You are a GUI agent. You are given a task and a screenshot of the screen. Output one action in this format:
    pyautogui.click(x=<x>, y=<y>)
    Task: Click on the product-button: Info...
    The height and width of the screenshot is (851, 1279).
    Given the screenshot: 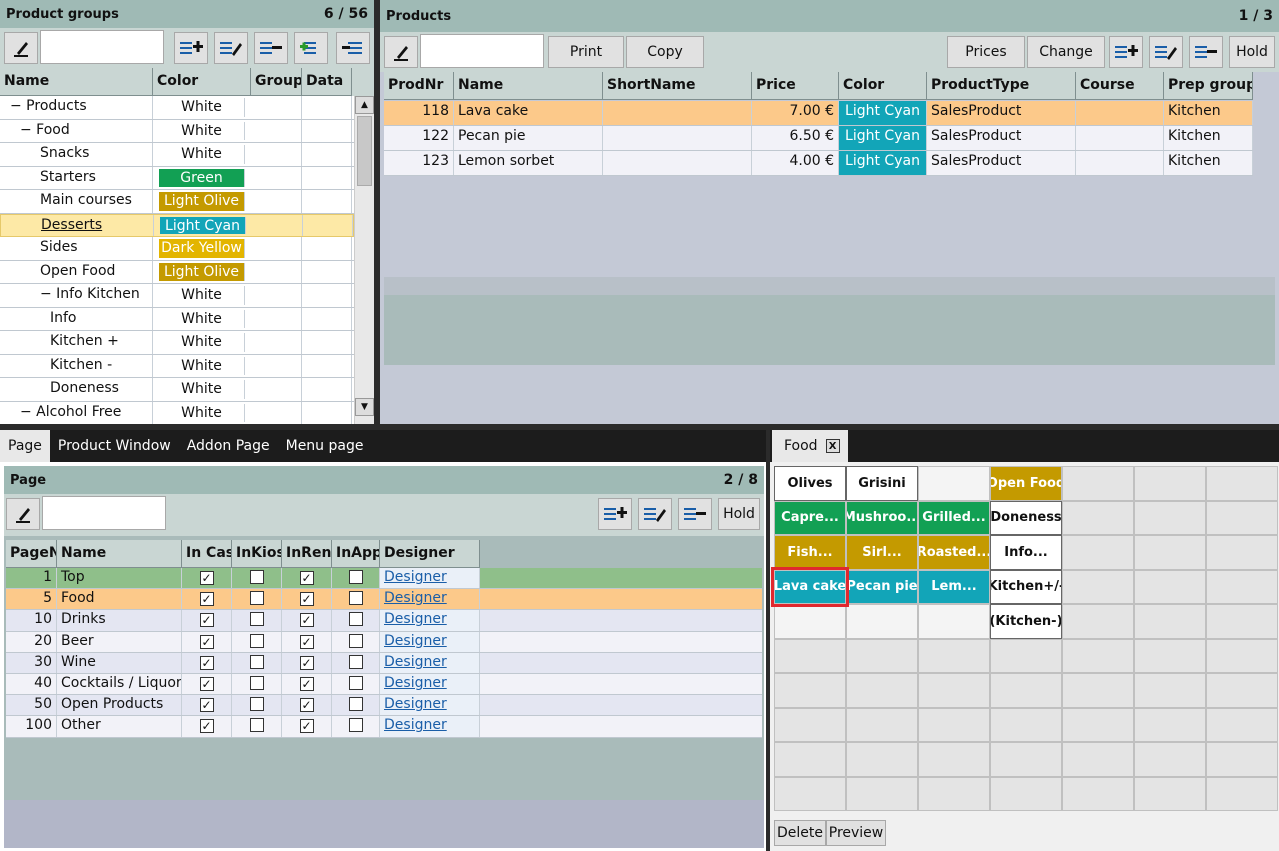 What is the action you would take?
    pyautogui.click(x=1026, y=552)
    